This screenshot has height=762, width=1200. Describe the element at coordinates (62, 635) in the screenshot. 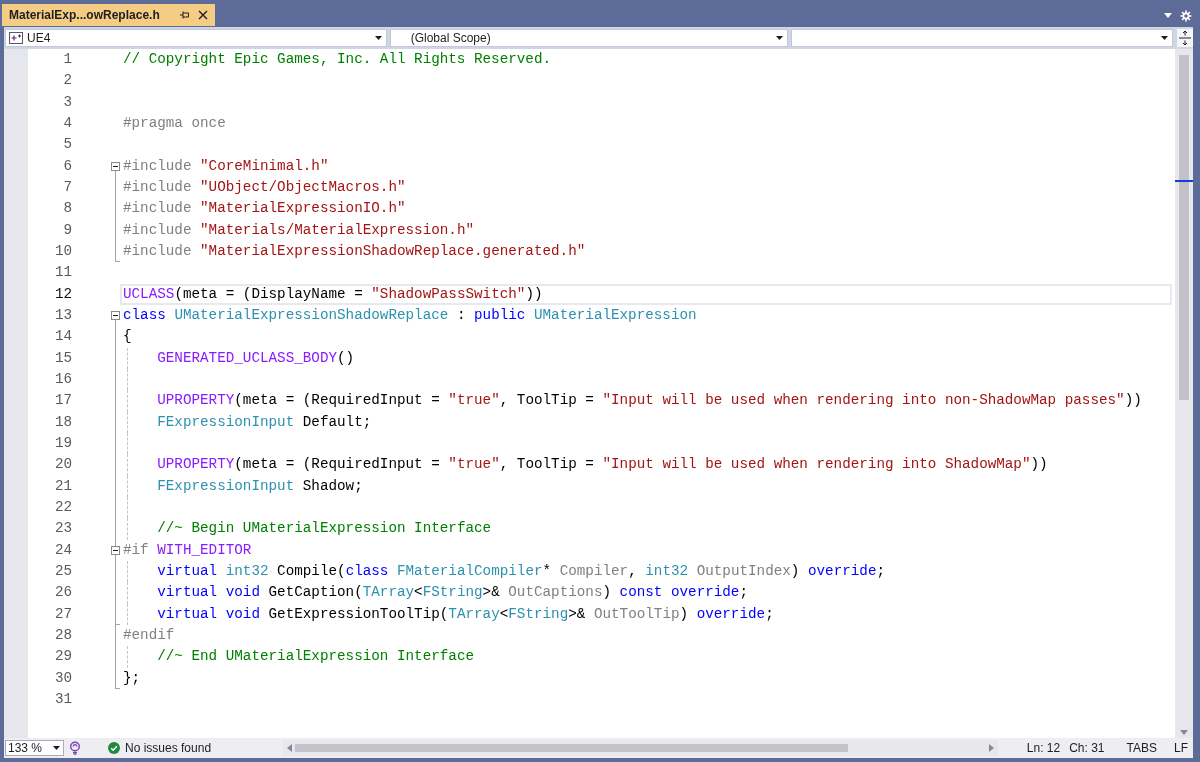

I see `line-number: 28` at that location.